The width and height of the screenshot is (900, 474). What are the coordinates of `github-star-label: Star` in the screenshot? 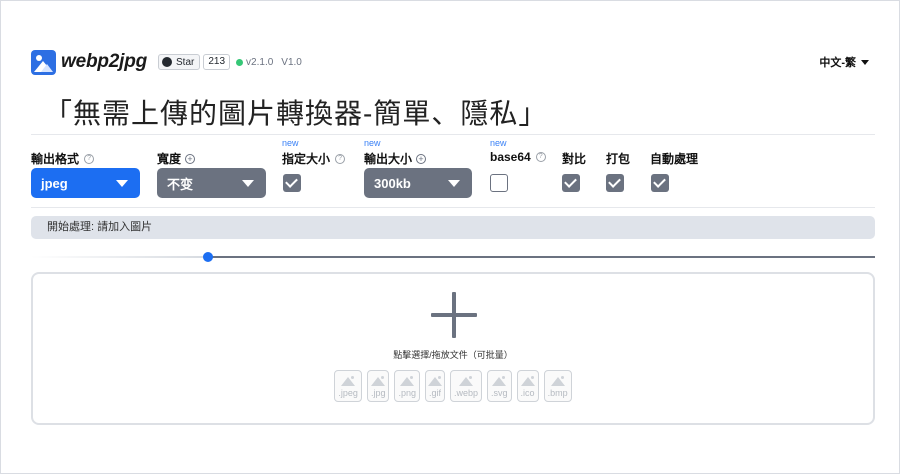 It's located at (185, 62).